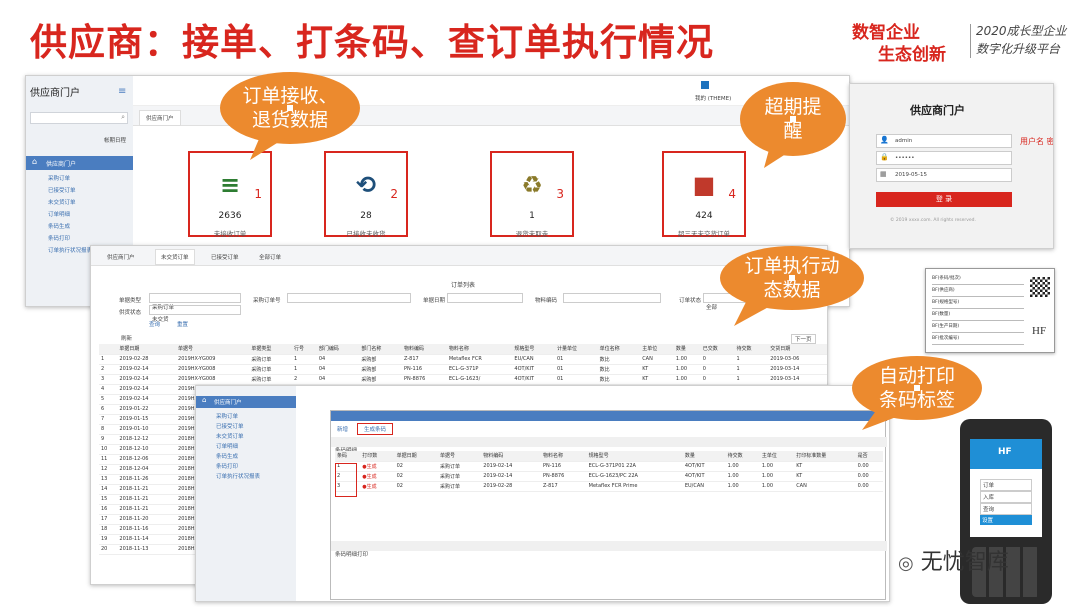  Describe the element at coordinates (906, 563) in the screenshot. I see `wechat-icon: ◎` at that location.